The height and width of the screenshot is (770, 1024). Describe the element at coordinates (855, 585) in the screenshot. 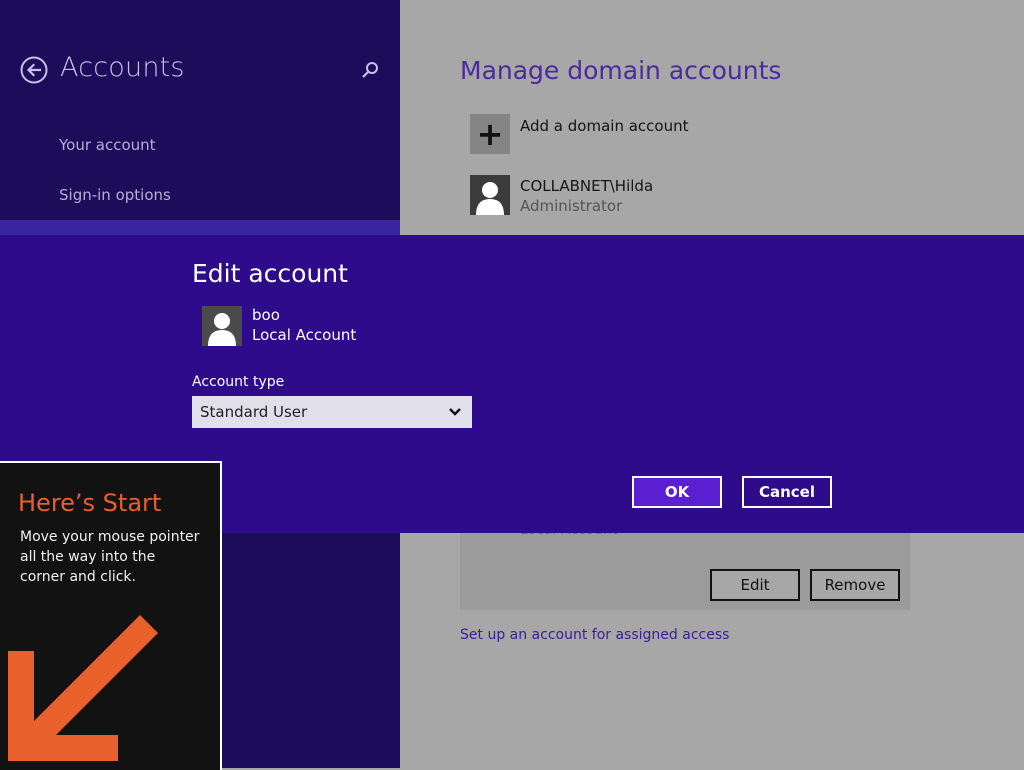

I see `remove-button: Remove` at that location.